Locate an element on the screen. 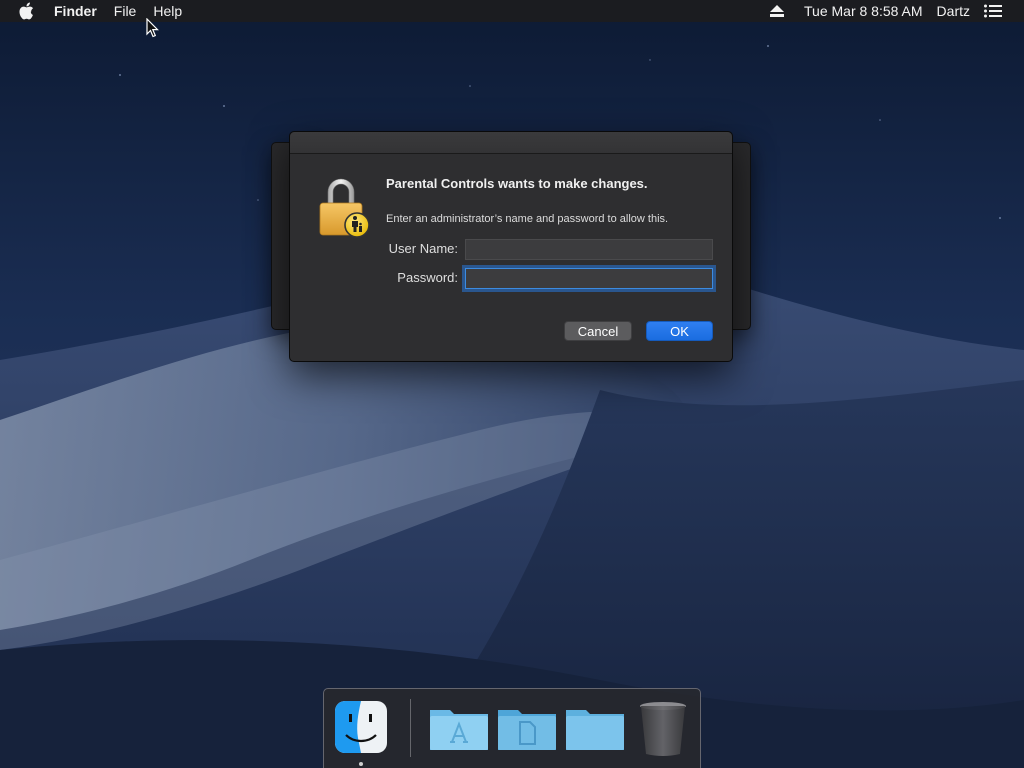 The image size is (1024, 768). password-label: Password: is located at coordinates (427, 277).